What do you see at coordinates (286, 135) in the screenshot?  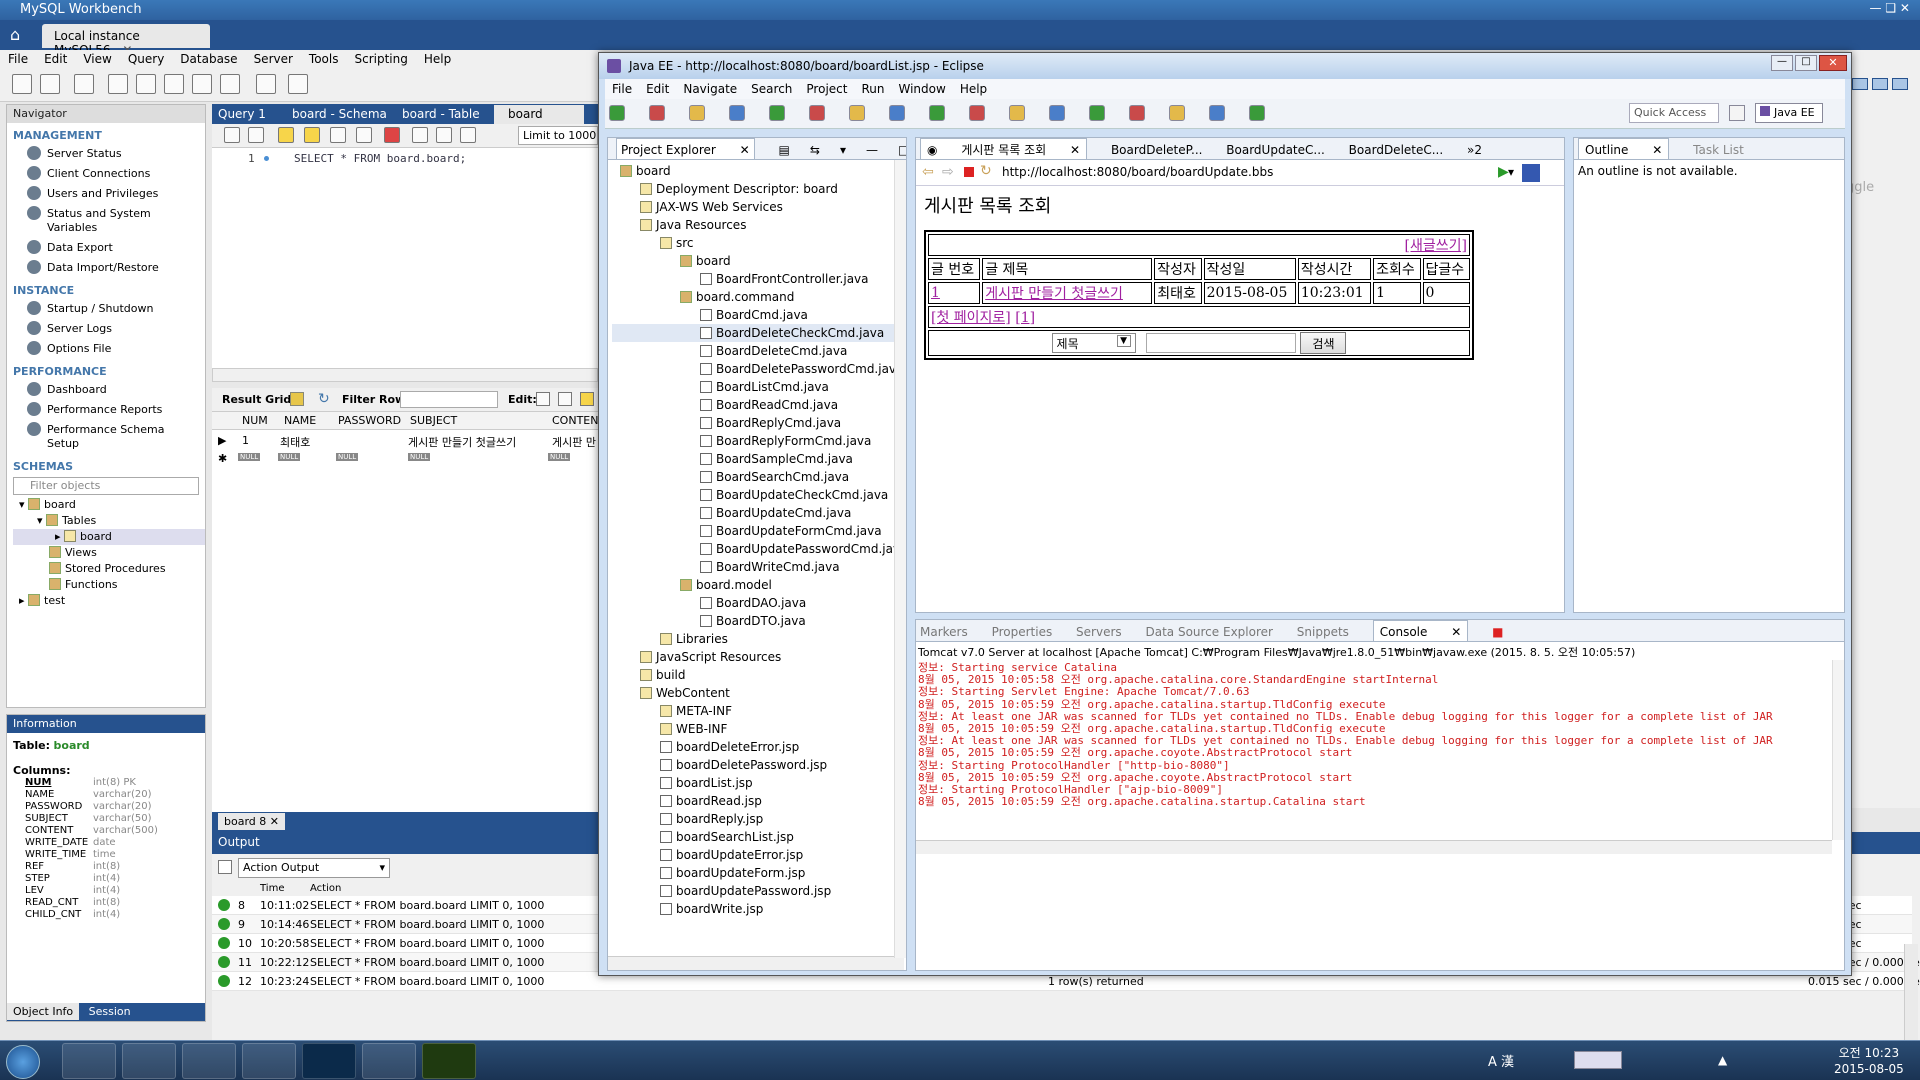 I see `execute-icon` at bounding box center [286, 135].